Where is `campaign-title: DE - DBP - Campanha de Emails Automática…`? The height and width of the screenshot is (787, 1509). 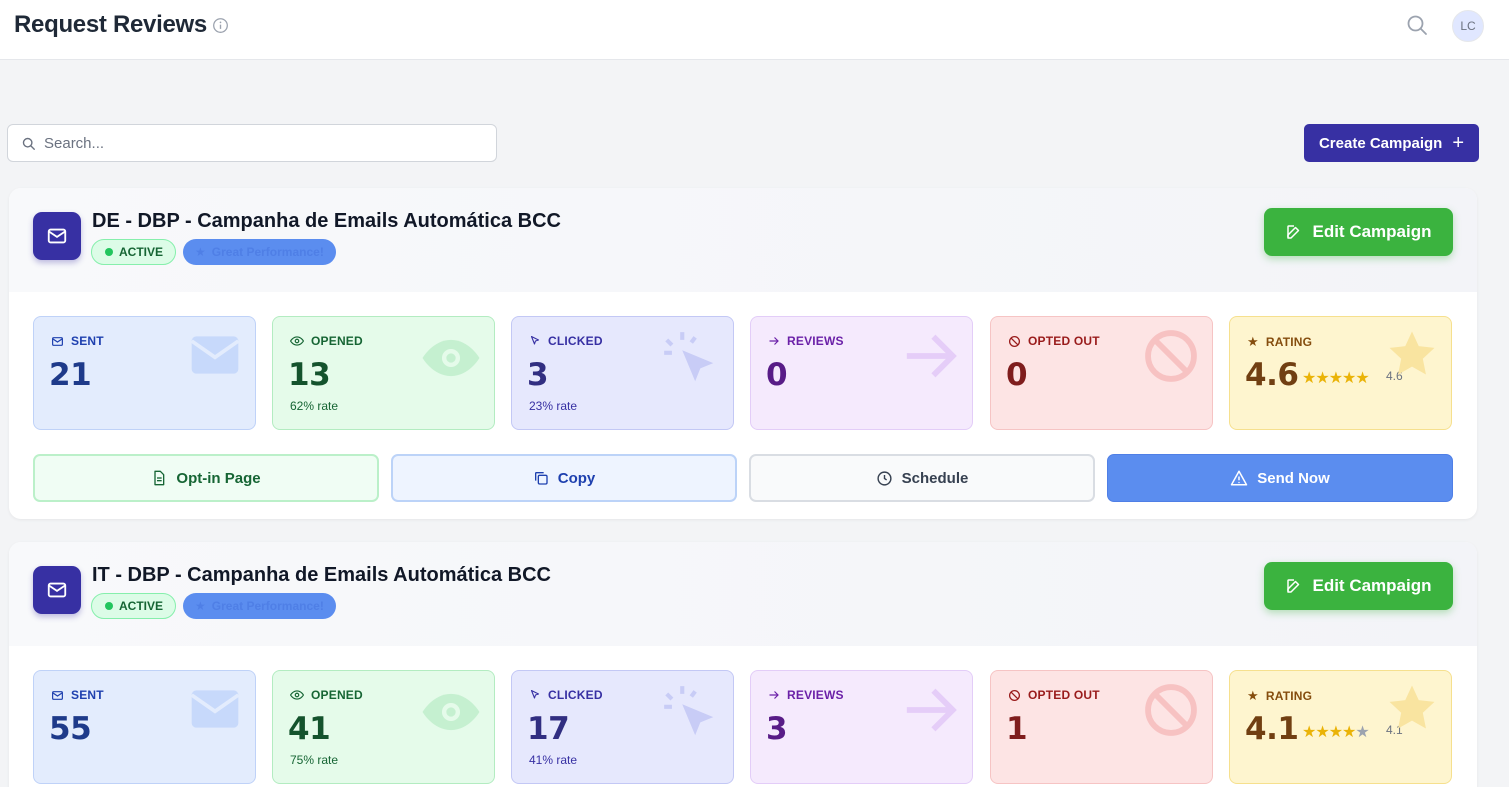
campaign-title: DE - DBP - Campanha de Emails Automática… is located at coordinates (326, 221).